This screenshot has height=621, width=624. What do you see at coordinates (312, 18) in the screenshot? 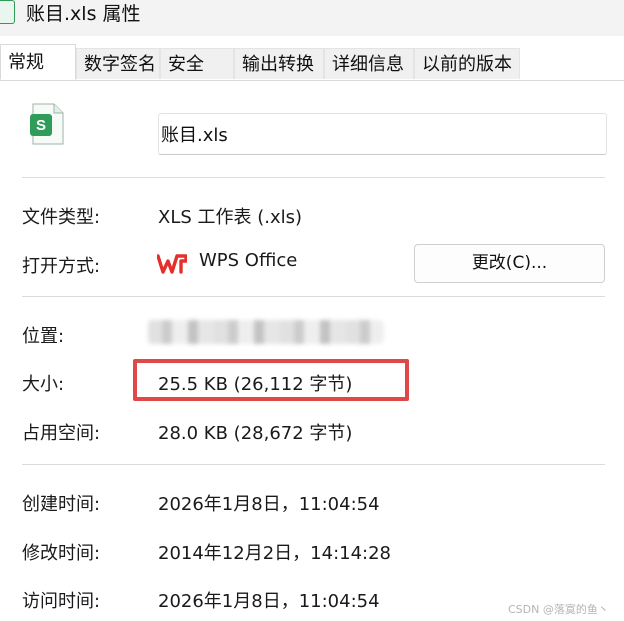
I see `title-bar: 账目.xls 属性` at bounding box center [312, 18].